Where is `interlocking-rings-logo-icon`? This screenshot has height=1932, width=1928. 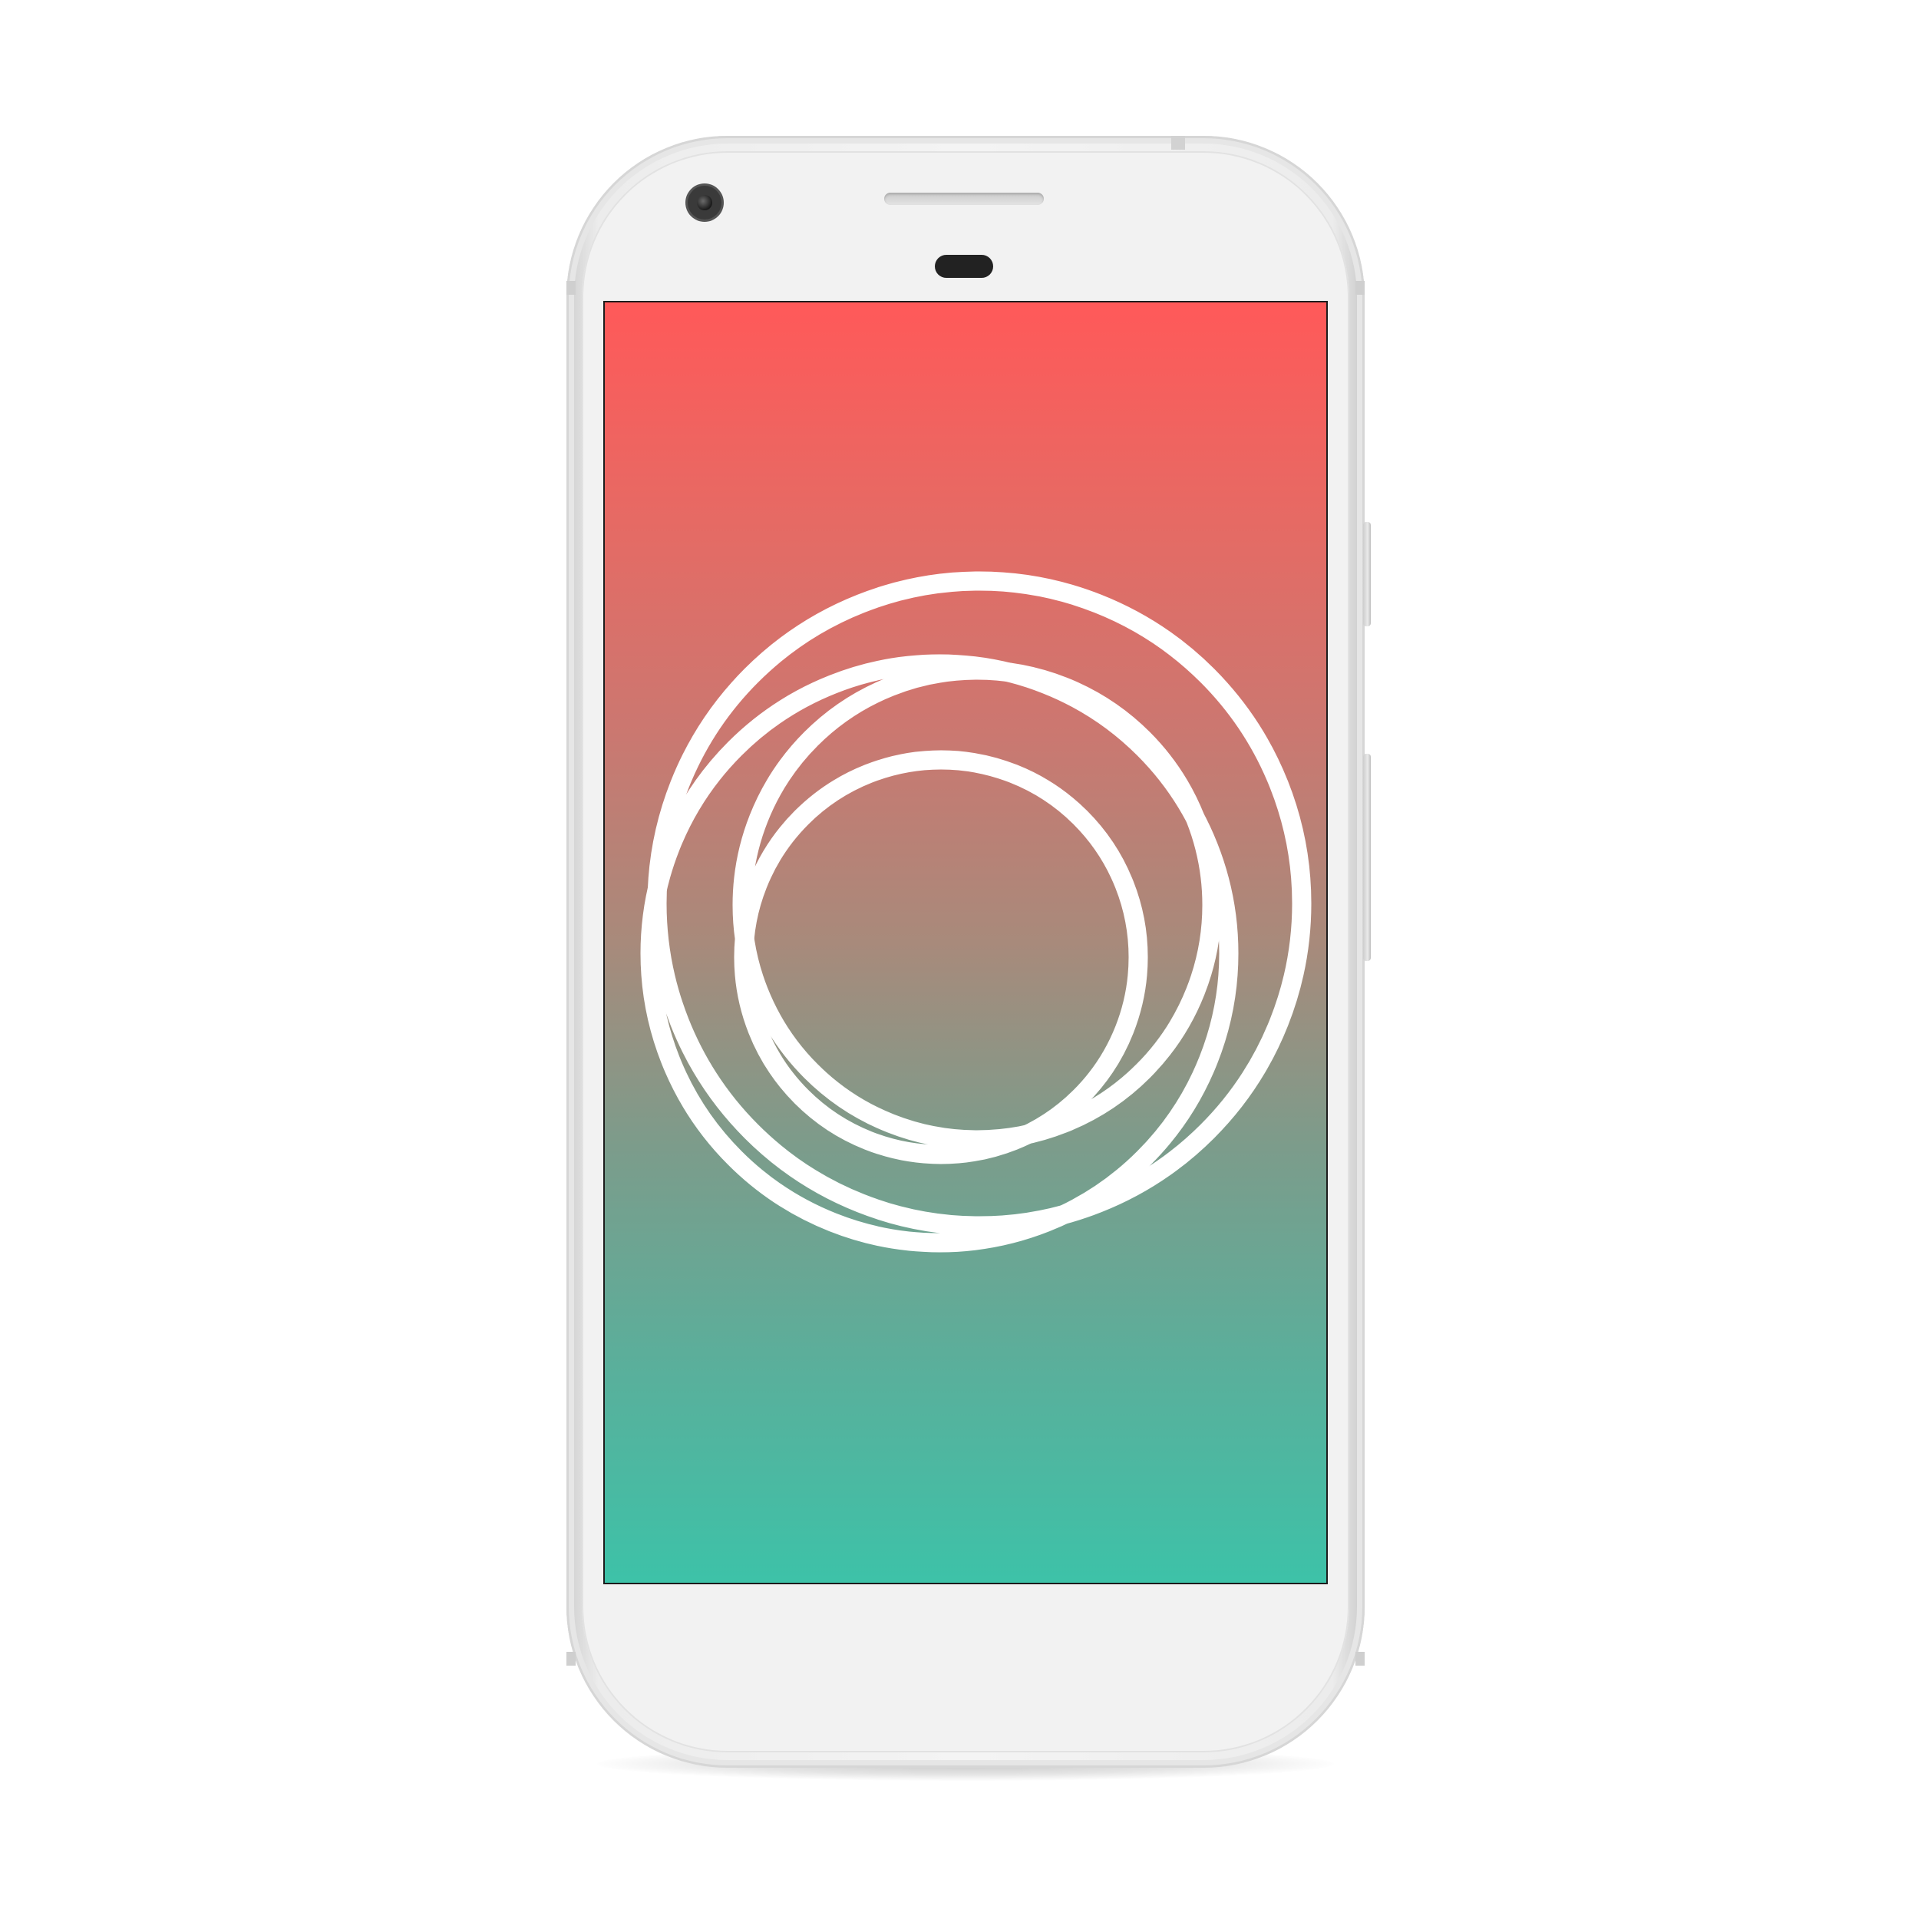
interlocking-rings-logo-icon is located at coordinates (976, 912).